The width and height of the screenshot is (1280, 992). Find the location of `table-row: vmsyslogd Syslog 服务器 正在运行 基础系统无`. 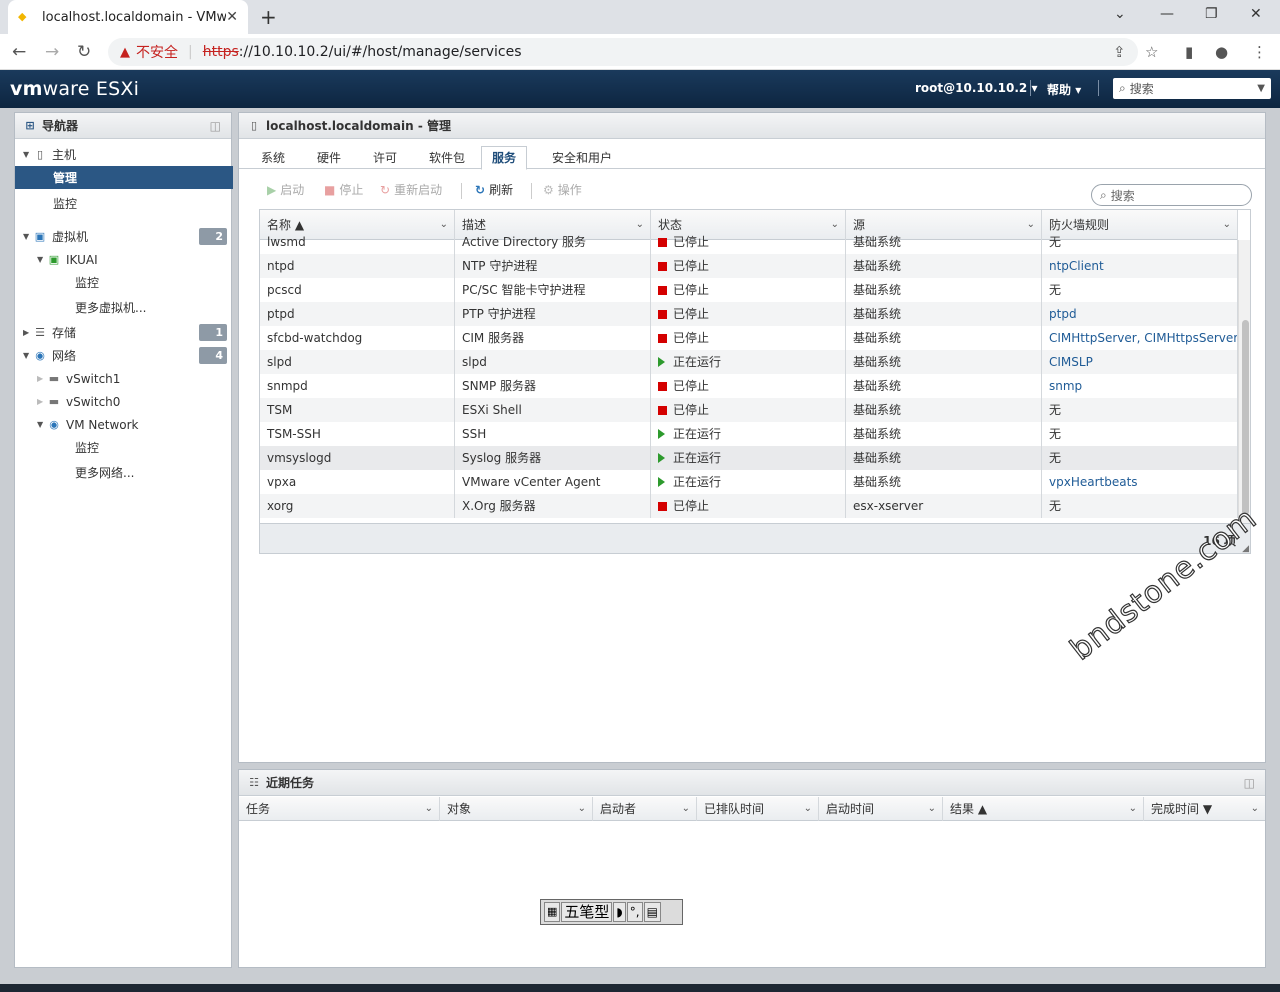

table-row: vmsyslogd Syslog 服务器 正在运行 基础系统无 is located at coordinates (749, 458).